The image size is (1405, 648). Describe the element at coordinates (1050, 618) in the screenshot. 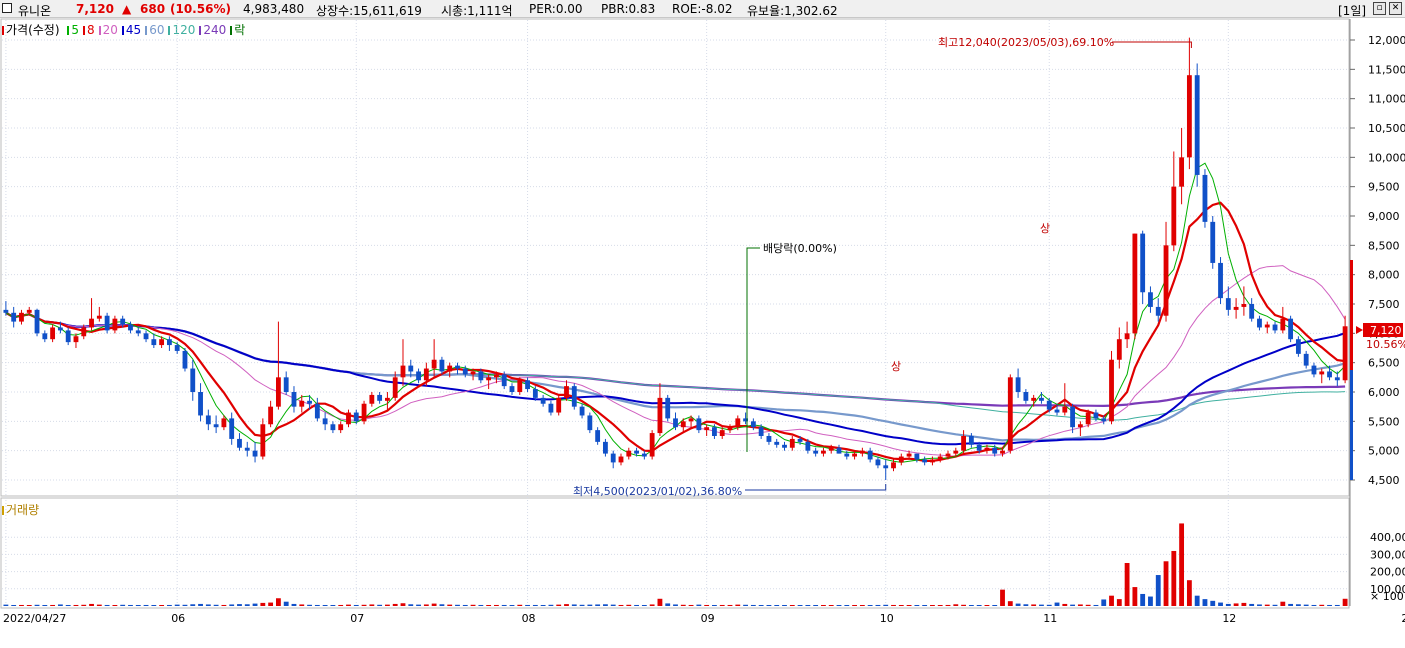

I see `time-tick-label: 11` at that location.